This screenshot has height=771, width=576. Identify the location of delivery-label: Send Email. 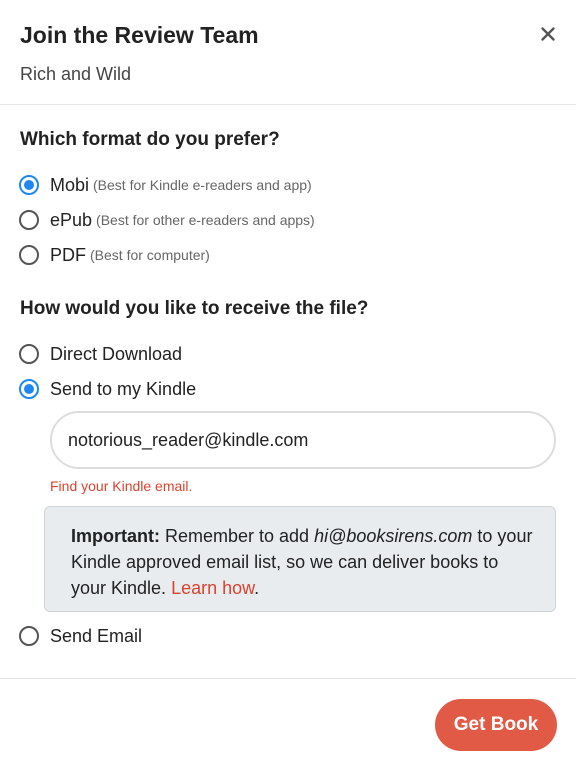
(96, 636).